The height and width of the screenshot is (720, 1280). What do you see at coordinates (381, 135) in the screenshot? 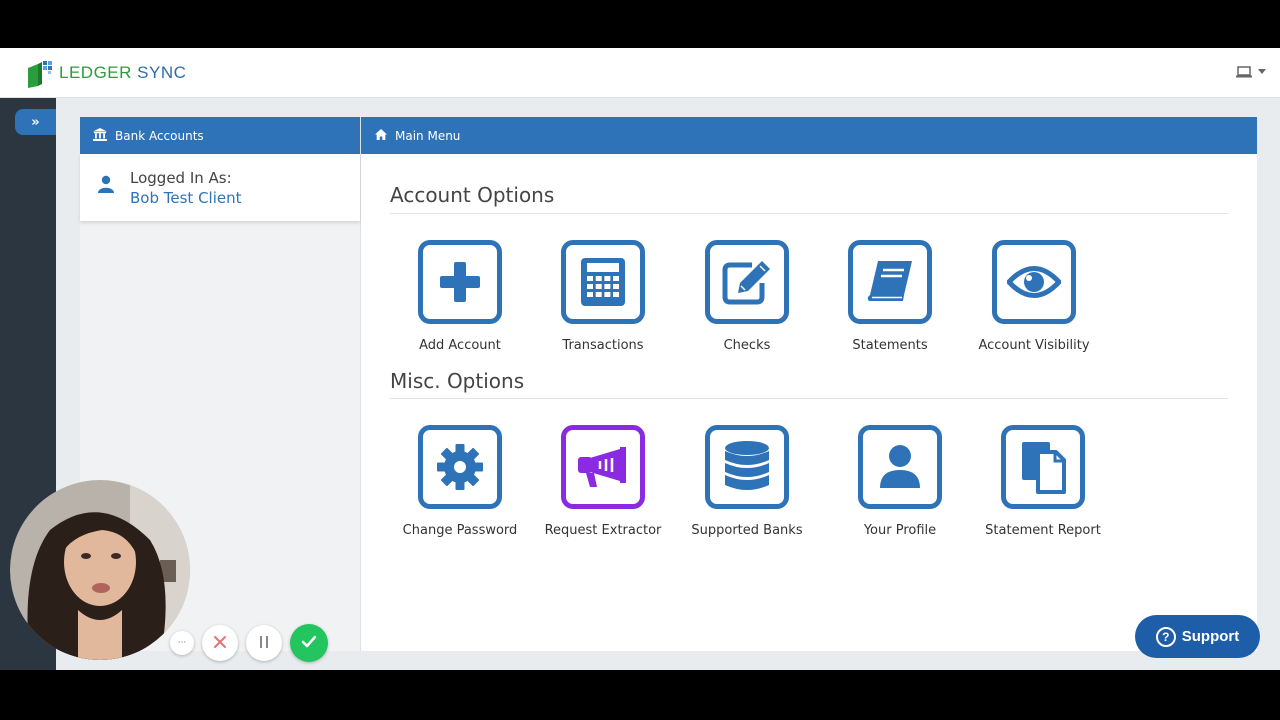
I see `home-icon` at bounding box center [381, 135].